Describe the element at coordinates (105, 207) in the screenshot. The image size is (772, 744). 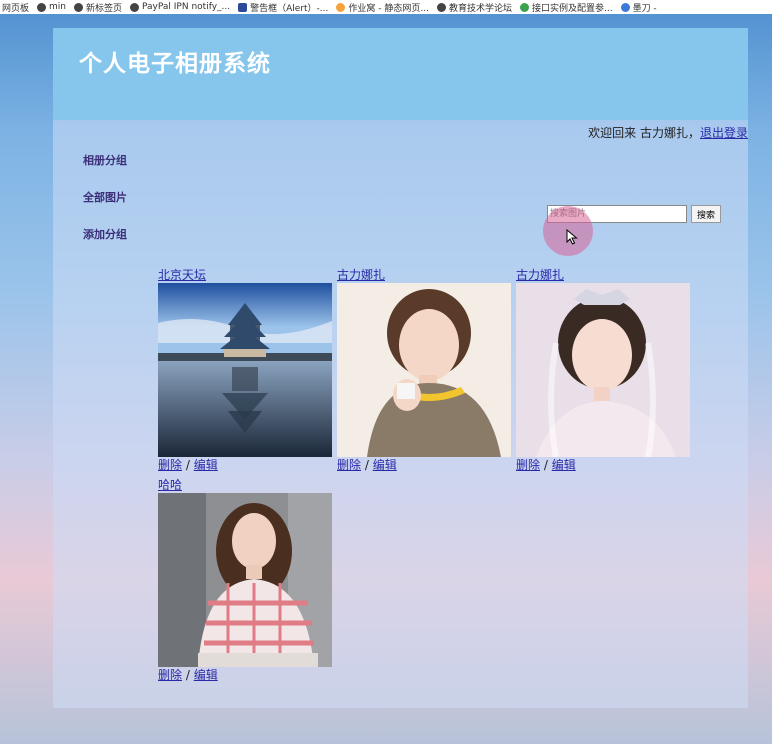
I see `sidebar-nav: 相册分组 全部图片 添加分组` at that location.